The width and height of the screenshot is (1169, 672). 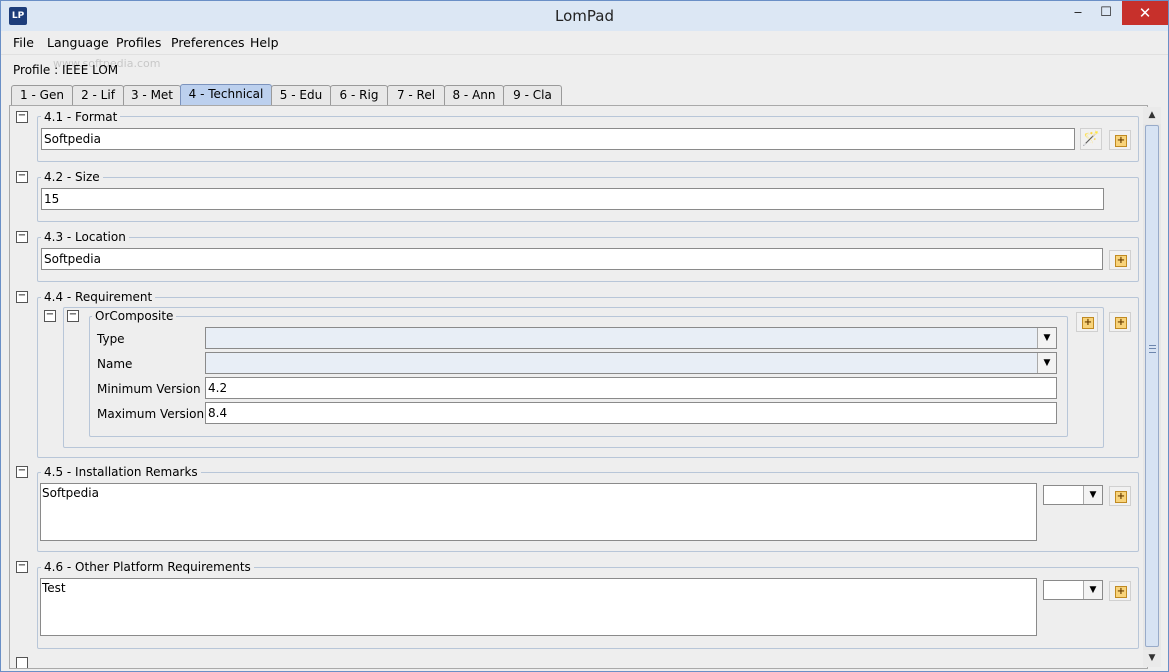 I want to click on add-other-button: +, so click(x=1120, y=591).